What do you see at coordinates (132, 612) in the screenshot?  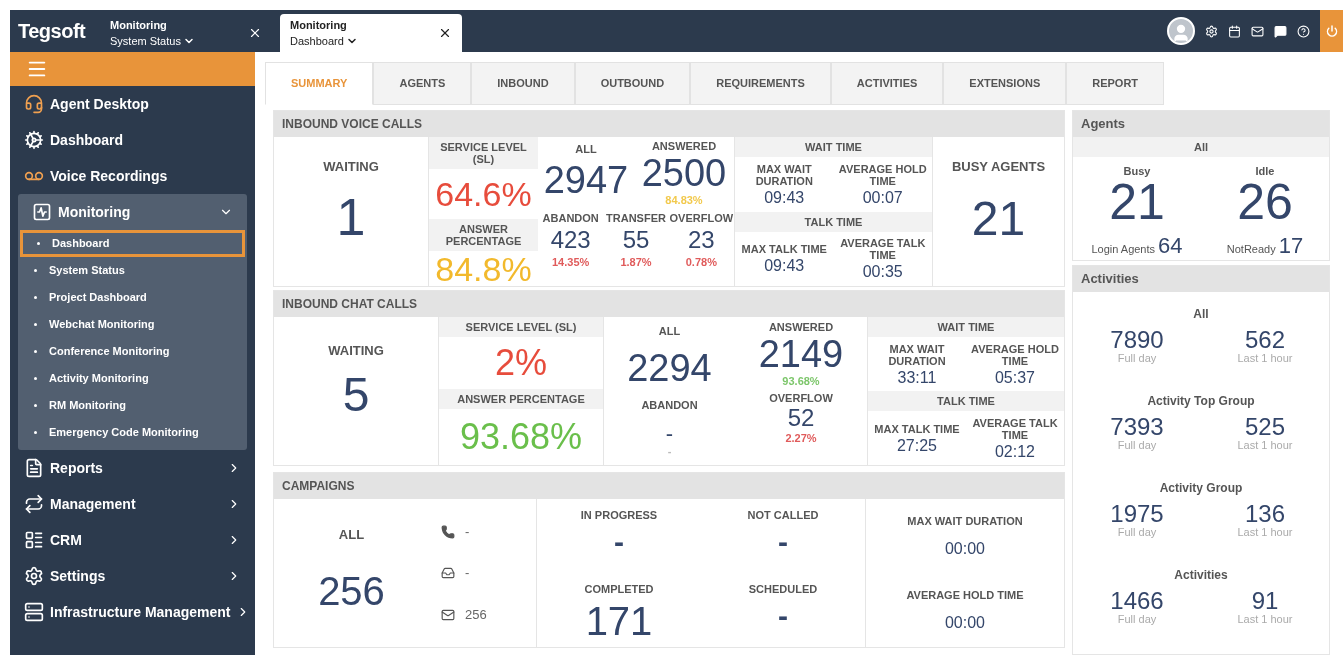 I see `sidebar-item: Infrastructure Management` at bounding box center [132, 612].